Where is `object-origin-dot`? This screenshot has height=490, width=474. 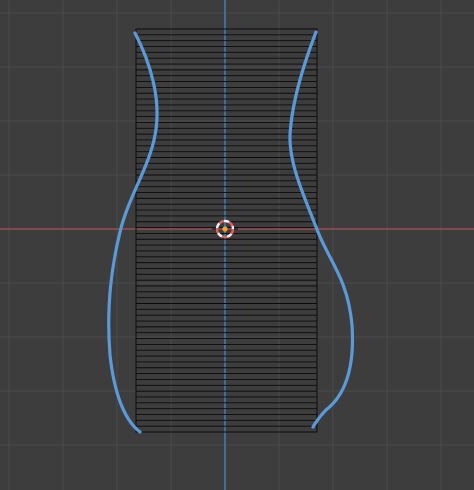 object-origin-dot is located at coordinates (225, 229).